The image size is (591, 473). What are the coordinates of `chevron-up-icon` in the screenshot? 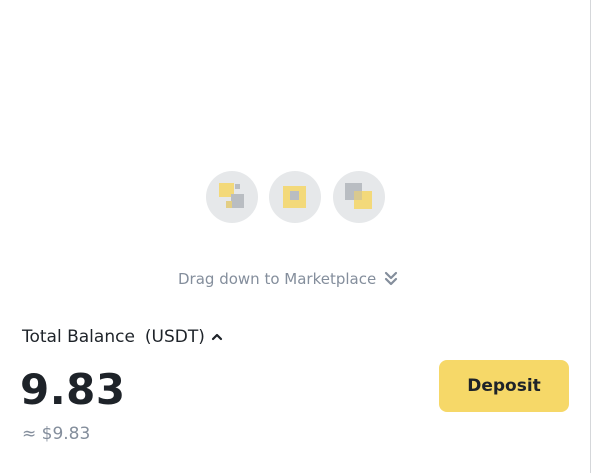 It's located at (217, 337).